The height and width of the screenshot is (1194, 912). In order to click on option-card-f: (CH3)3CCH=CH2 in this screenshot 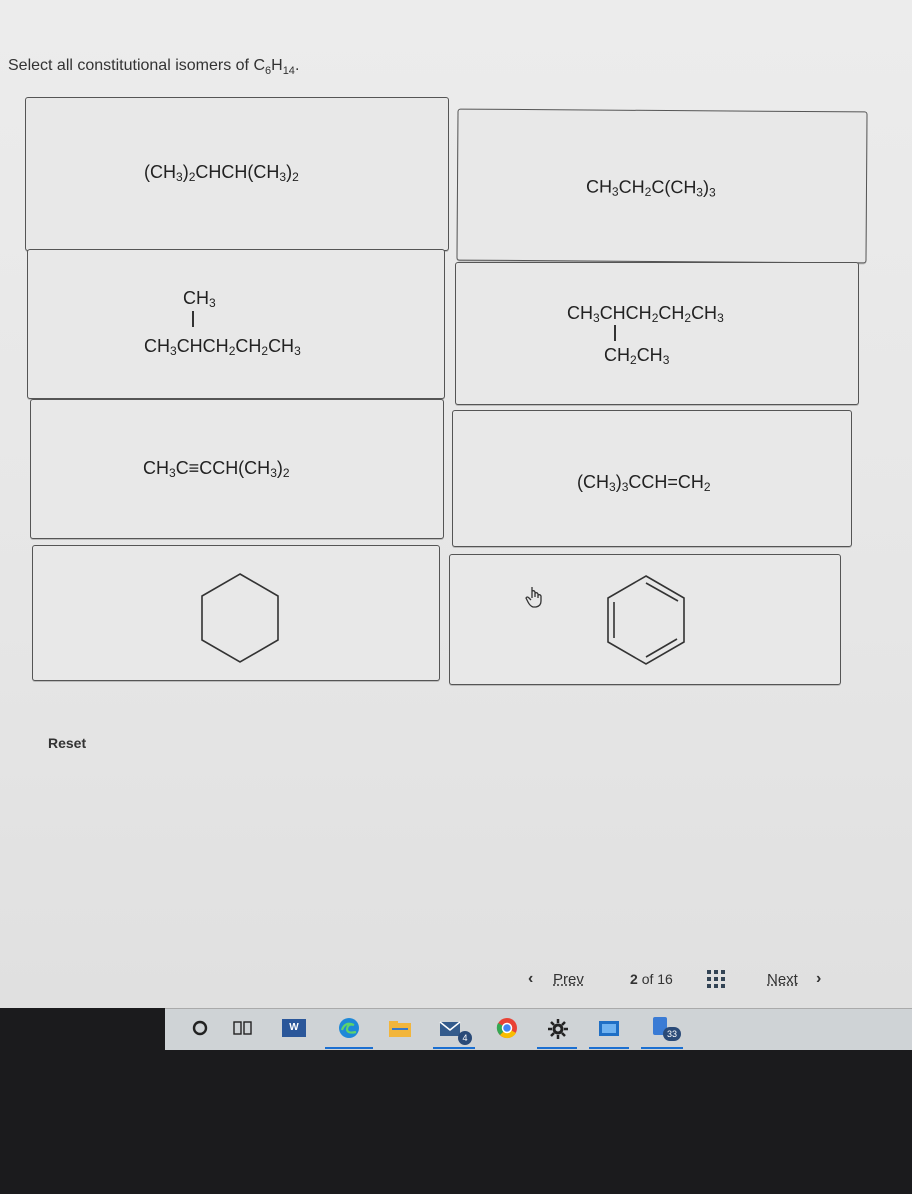, I will do `click(652, 478)`.